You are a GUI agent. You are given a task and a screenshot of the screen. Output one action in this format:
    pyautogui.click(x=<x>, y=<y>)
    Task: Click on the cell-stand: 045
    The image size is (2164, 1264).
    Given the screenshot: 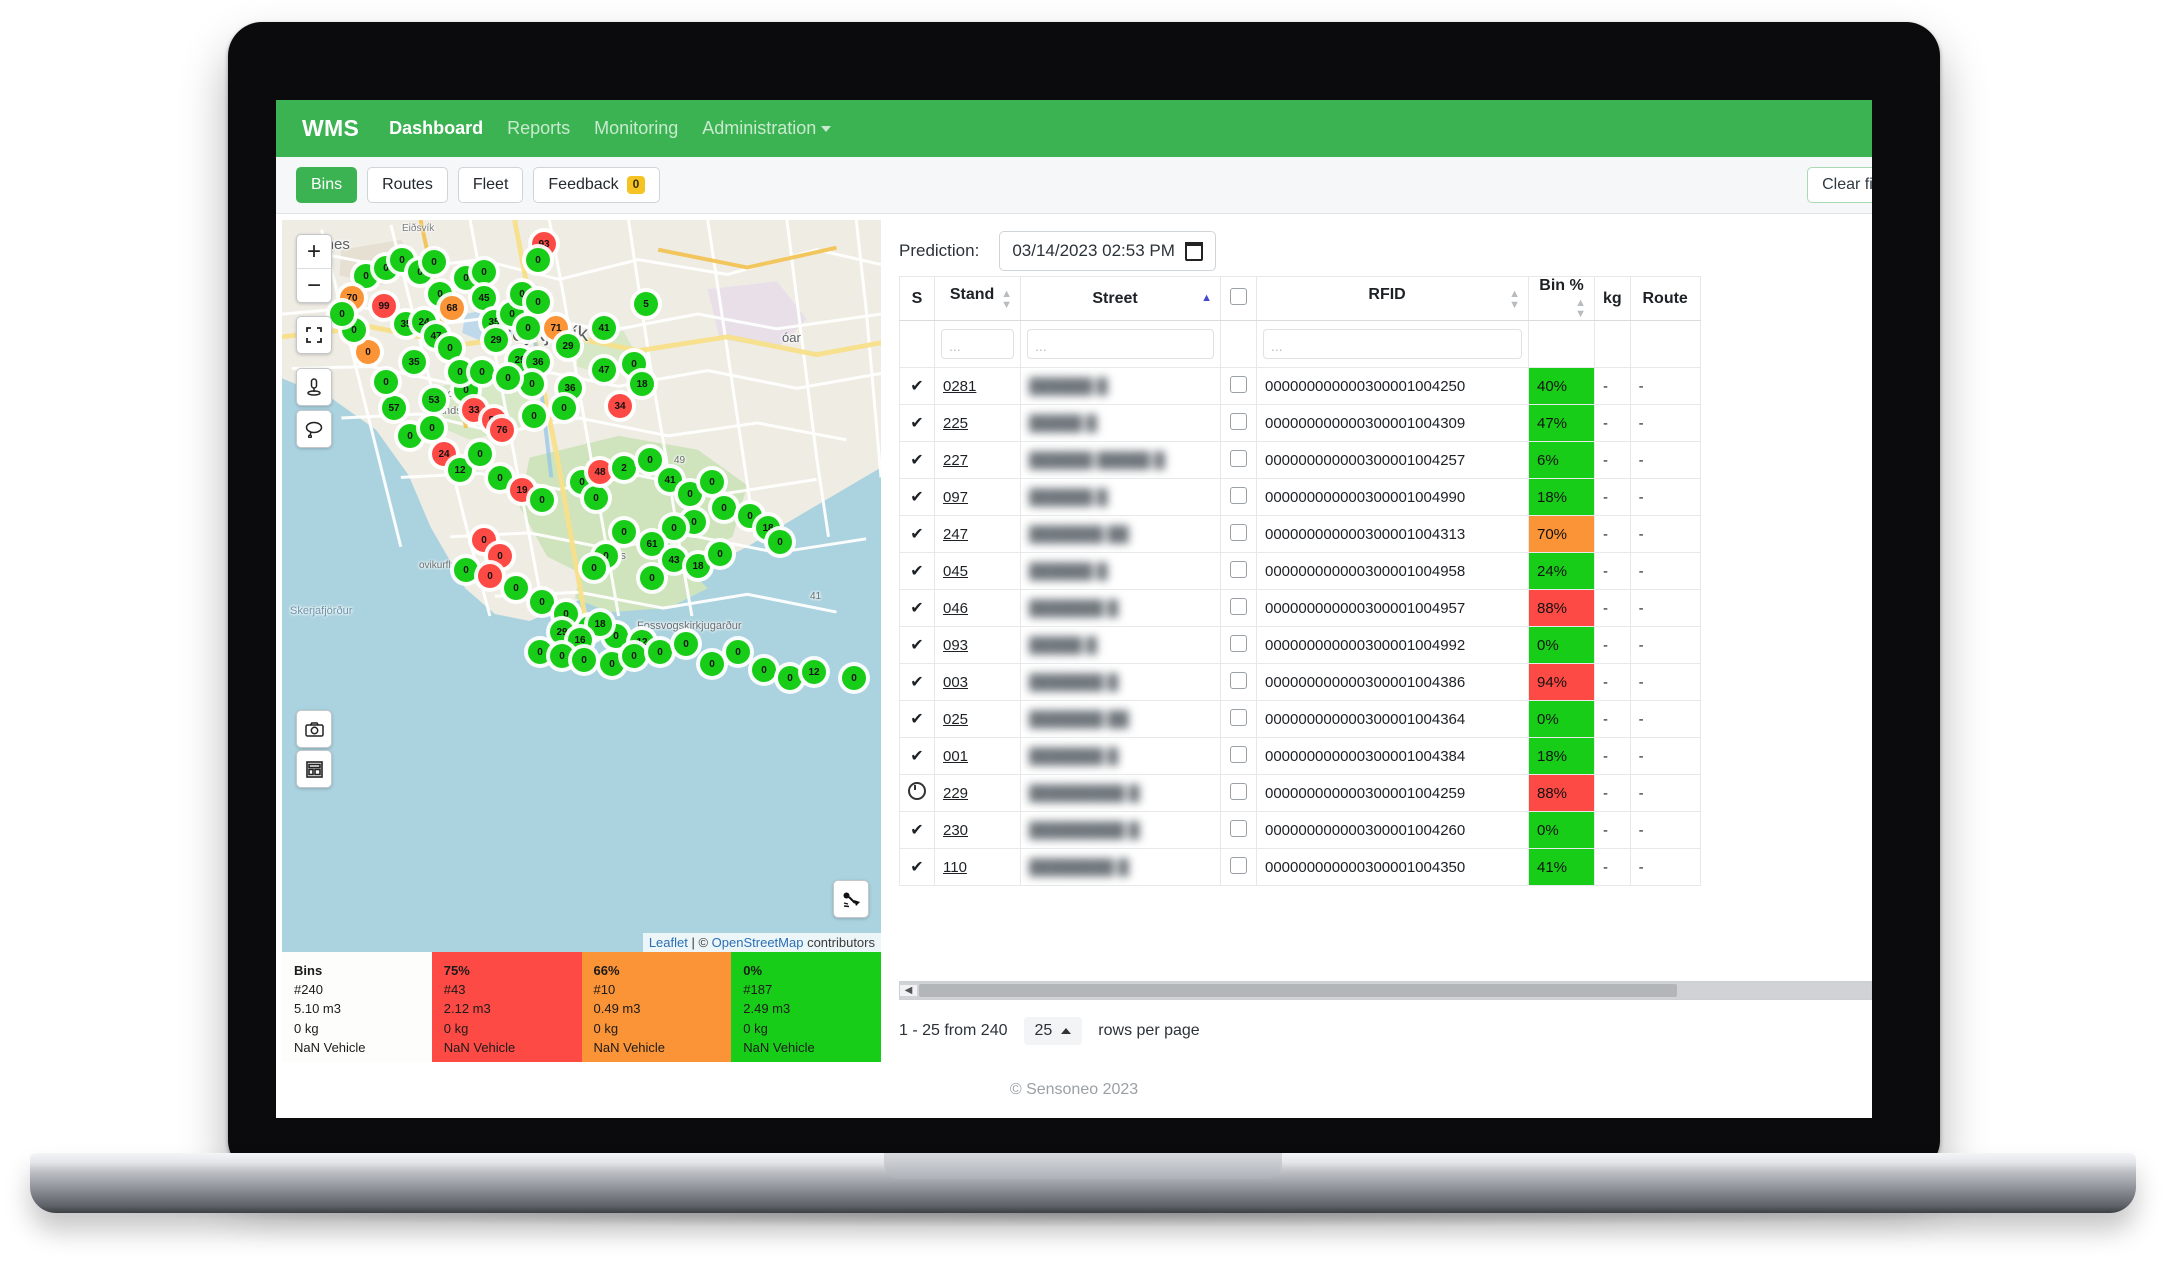 What is the action you would take?
    pyautogui.click(x=977, y=571)
    